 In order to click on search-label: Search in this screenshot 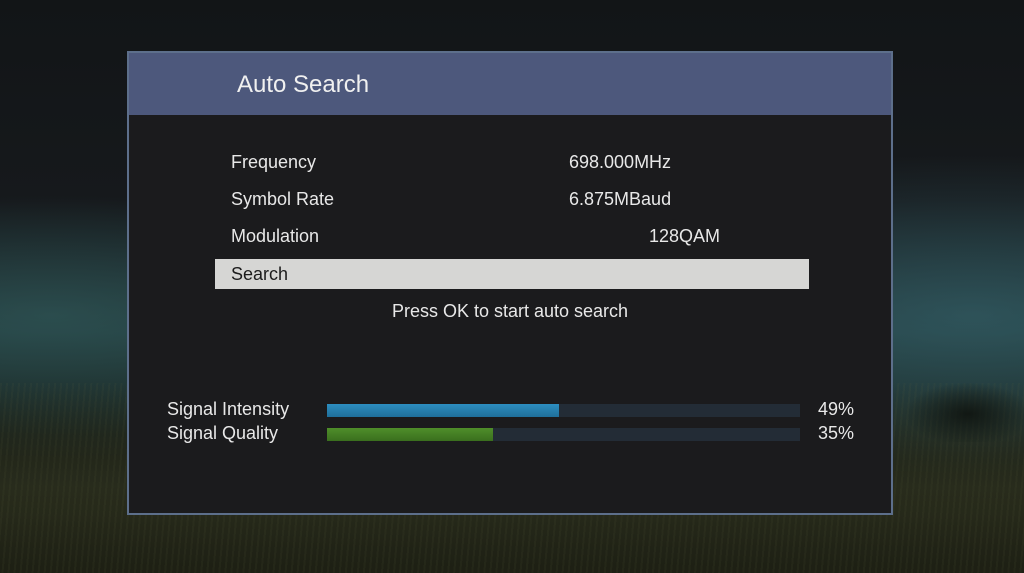, I will do `click(260, 274)`.